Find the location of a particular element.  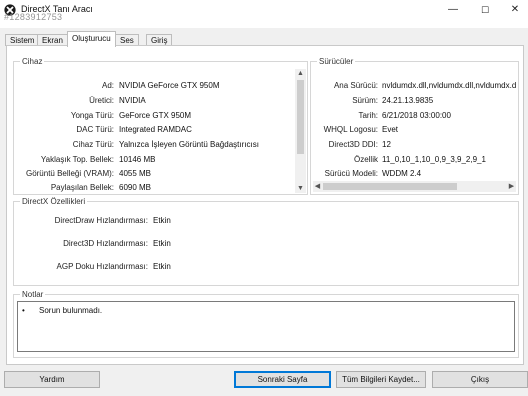

tab-olusturucu: Oluşturucu is located at coordinates (91, 39).